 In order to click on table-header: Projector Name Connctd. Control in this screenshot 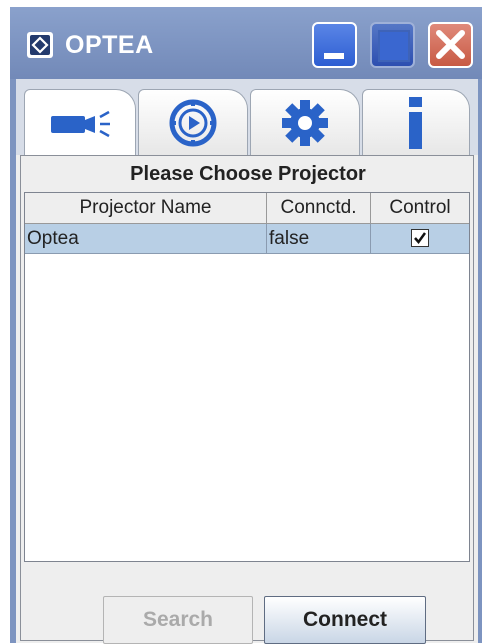, I will do `click(247, 208)`.